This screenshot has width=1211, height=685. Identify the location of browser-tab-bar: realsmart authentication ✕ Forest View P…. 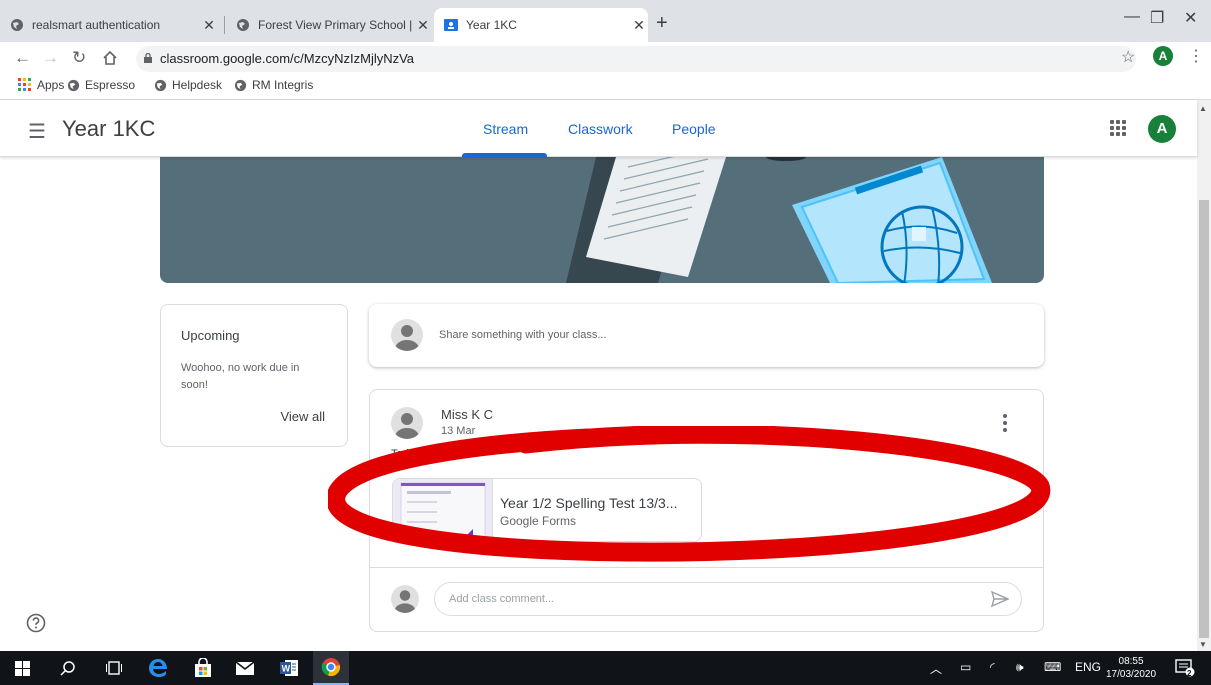
(605, 21).